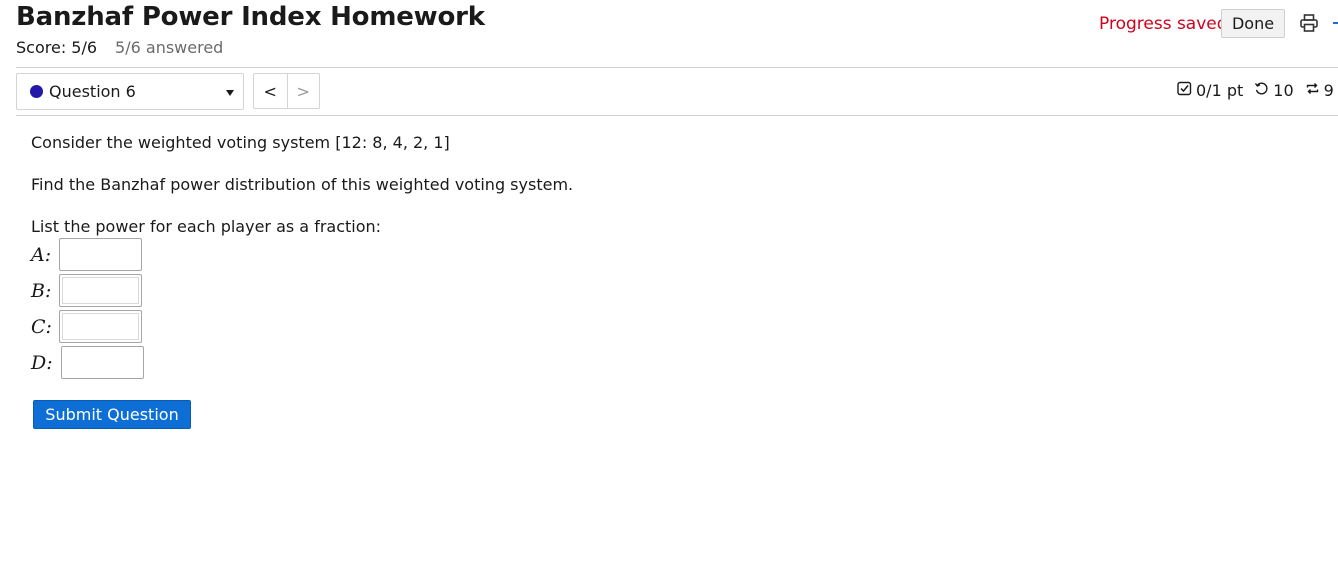  I want to click on retries-count: 10, so click(1283, 90).